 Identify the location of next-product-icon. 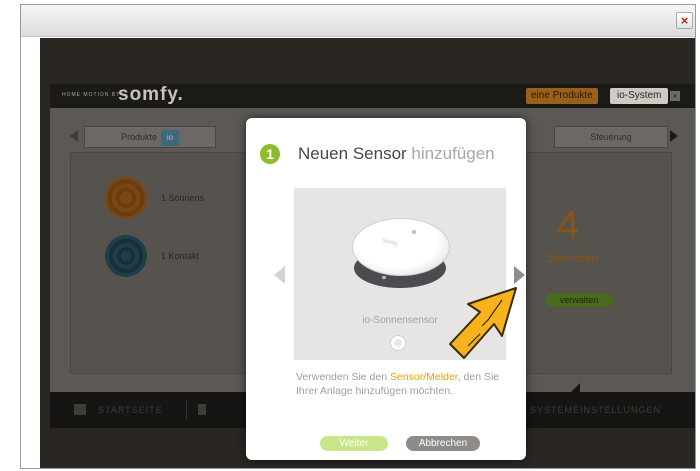
(519, 275).